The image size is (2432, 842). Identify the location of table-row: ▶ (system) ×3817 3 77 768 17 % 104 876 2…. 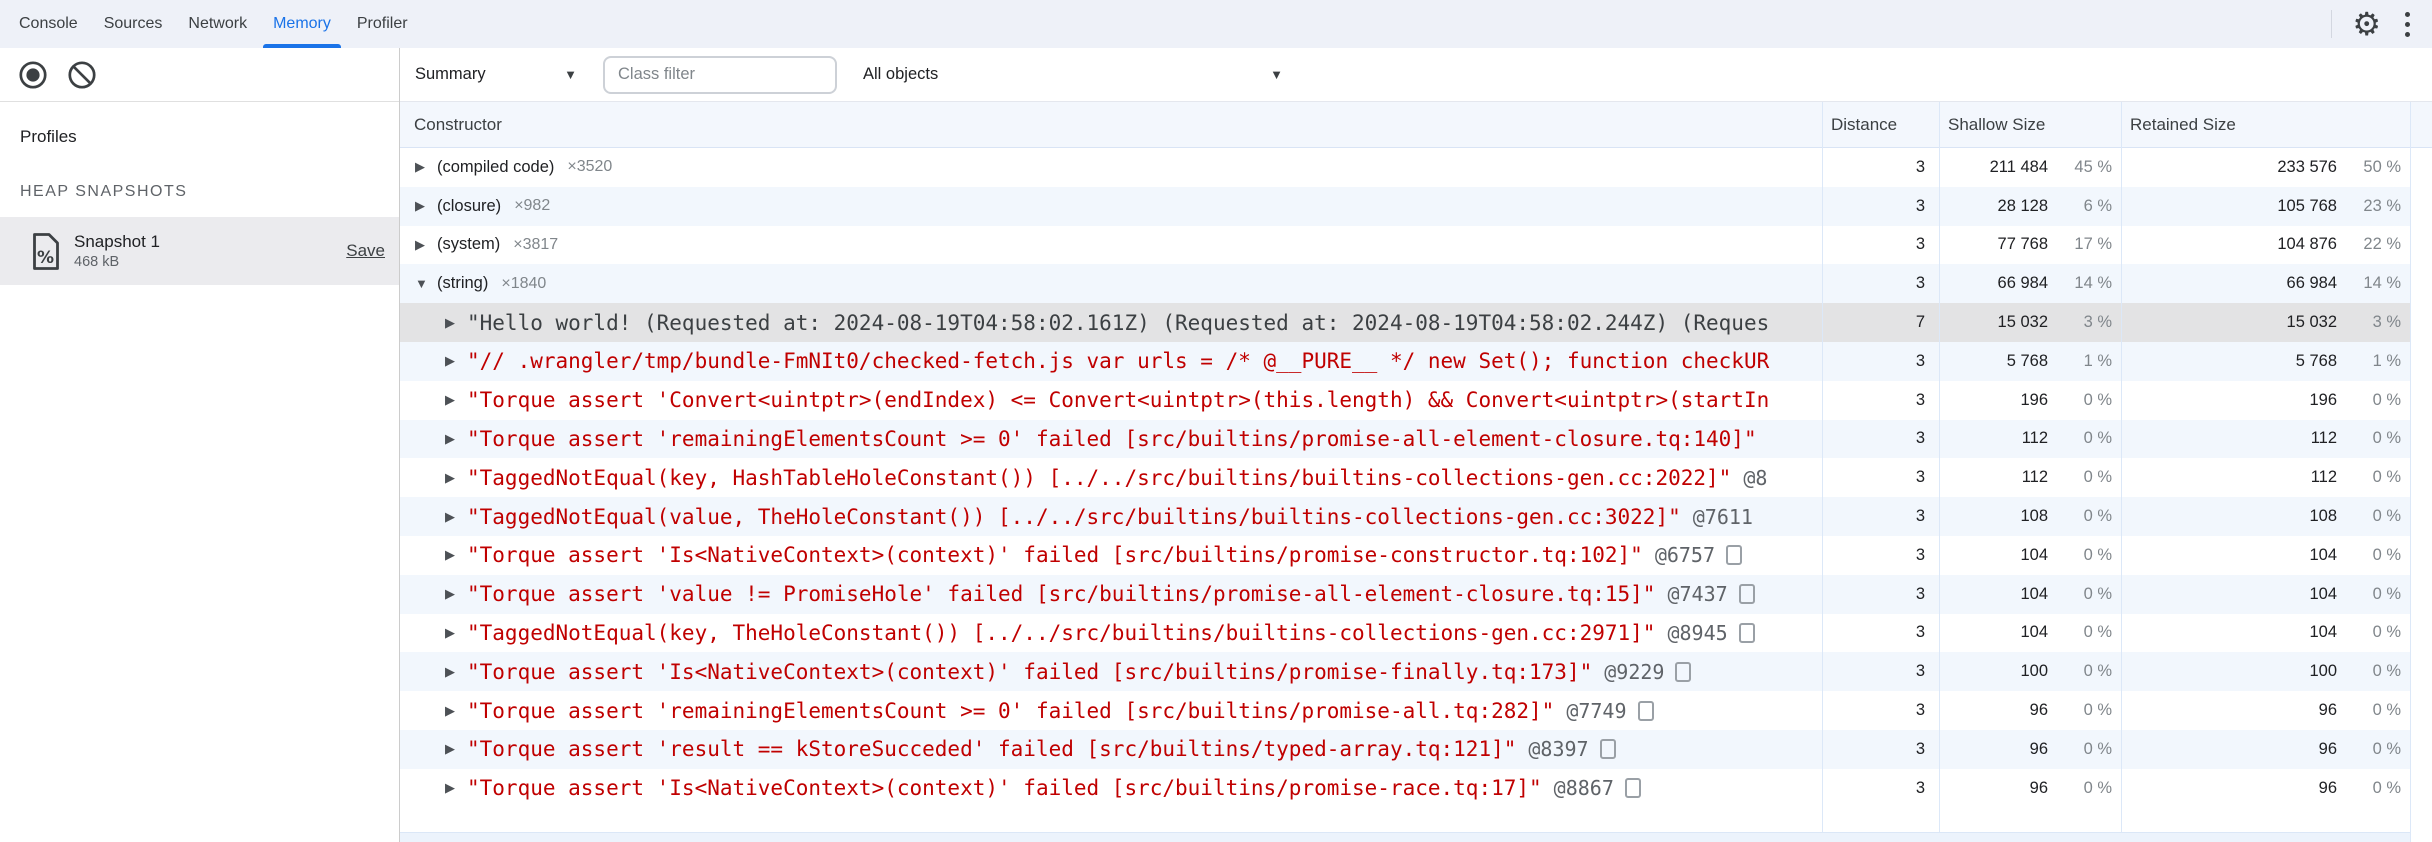
(1405, 245).